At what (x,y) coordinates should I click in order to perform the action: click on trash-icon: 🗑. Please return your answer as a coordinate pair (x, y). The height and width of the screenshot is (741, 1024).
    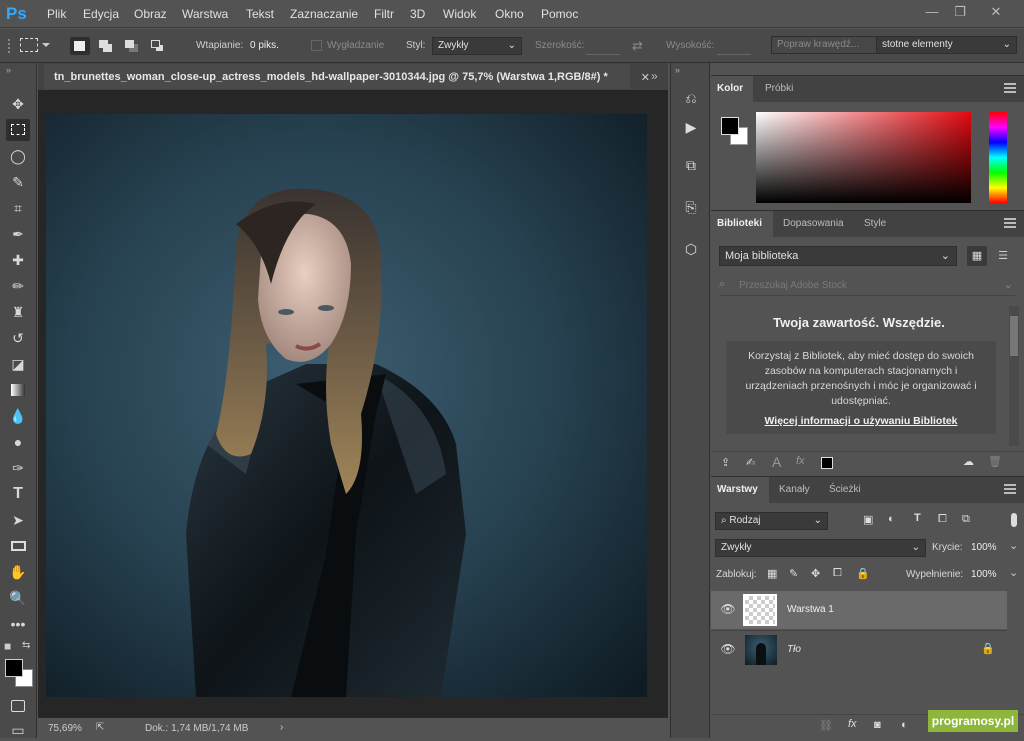
    Looking at the image, I should click on (995, 461).